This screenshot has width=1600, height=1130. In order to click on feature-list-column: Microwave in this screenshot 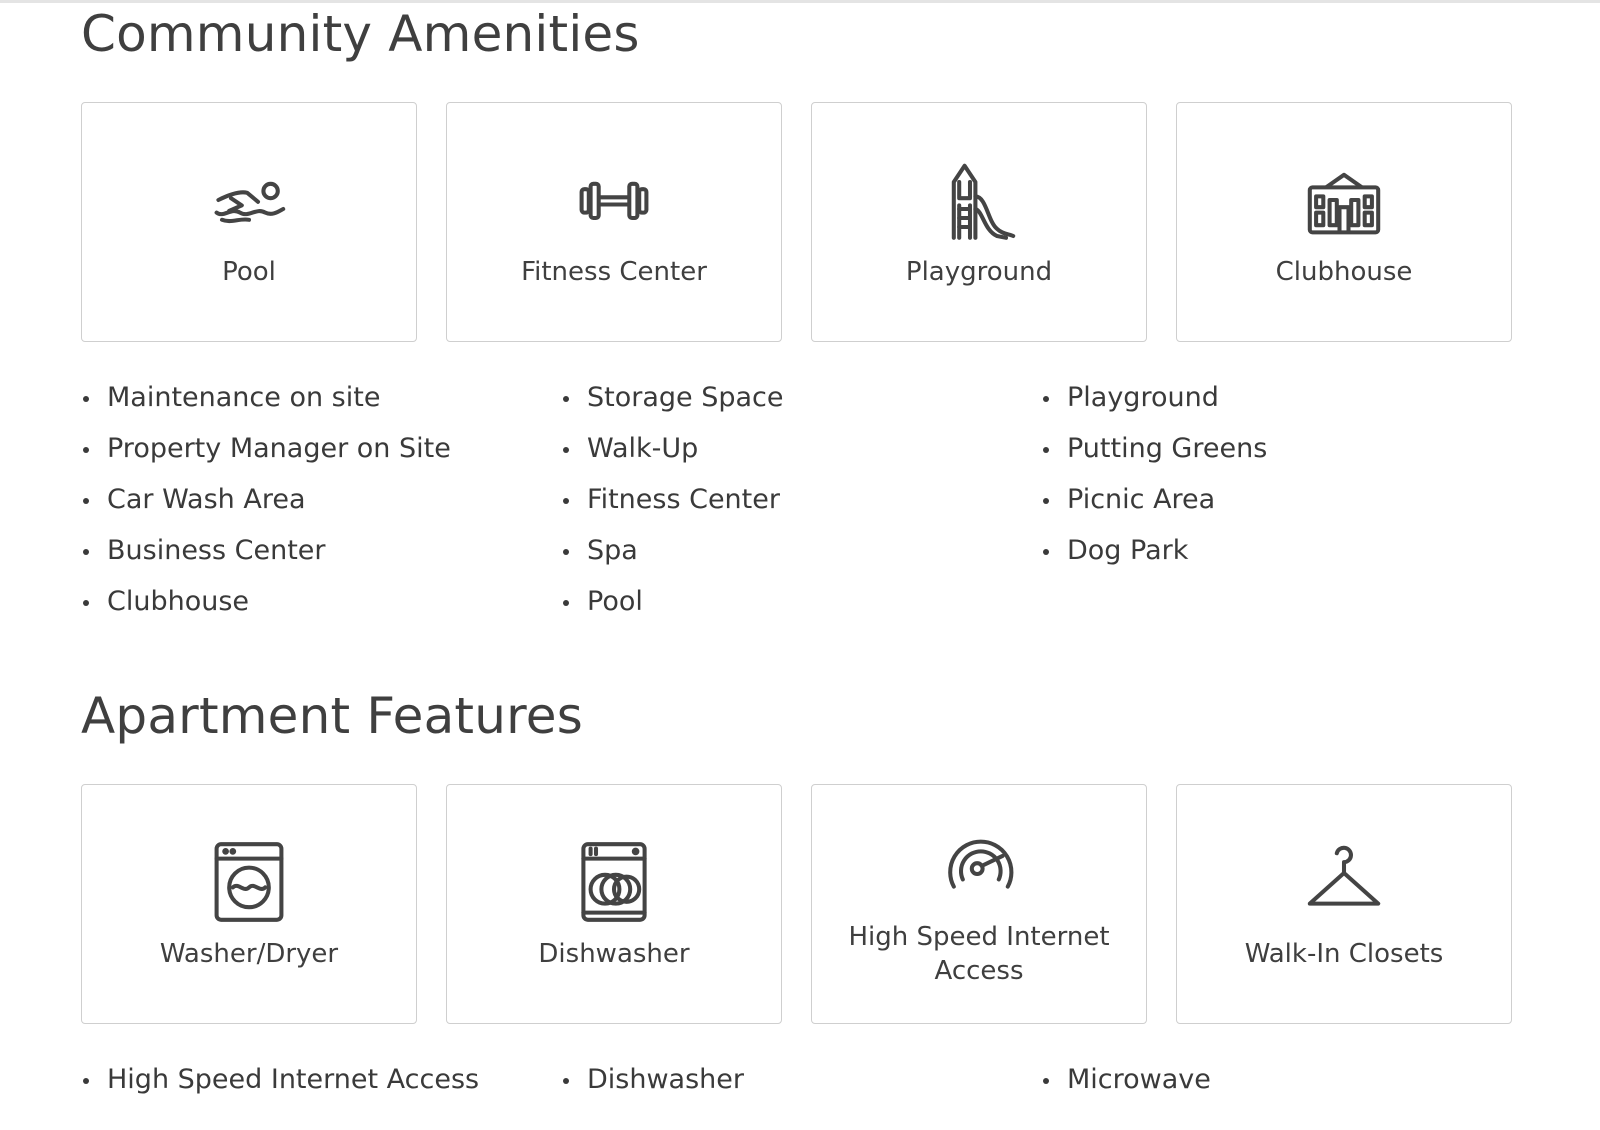, I will do `click(1281, 1079)`.